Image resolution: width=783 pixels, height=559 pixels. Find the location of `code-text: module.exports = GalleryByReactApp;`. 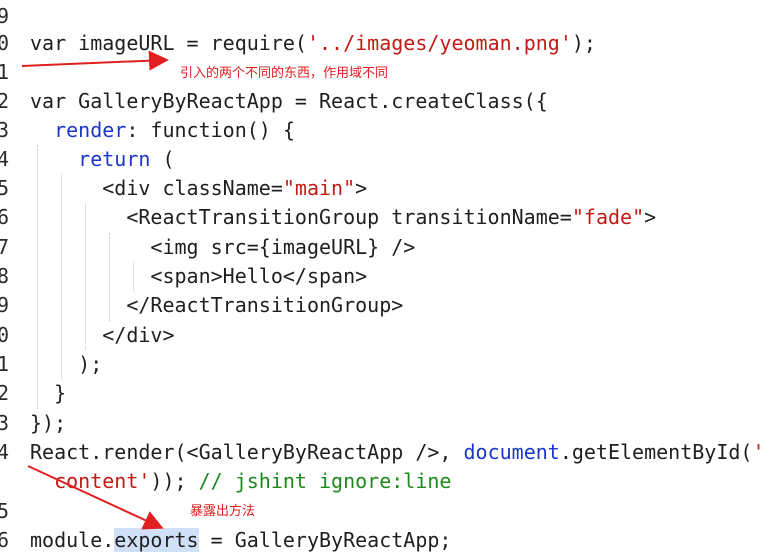

code-text: module.exports = GalleryByReactApp; is located at coordinates (240, 540).